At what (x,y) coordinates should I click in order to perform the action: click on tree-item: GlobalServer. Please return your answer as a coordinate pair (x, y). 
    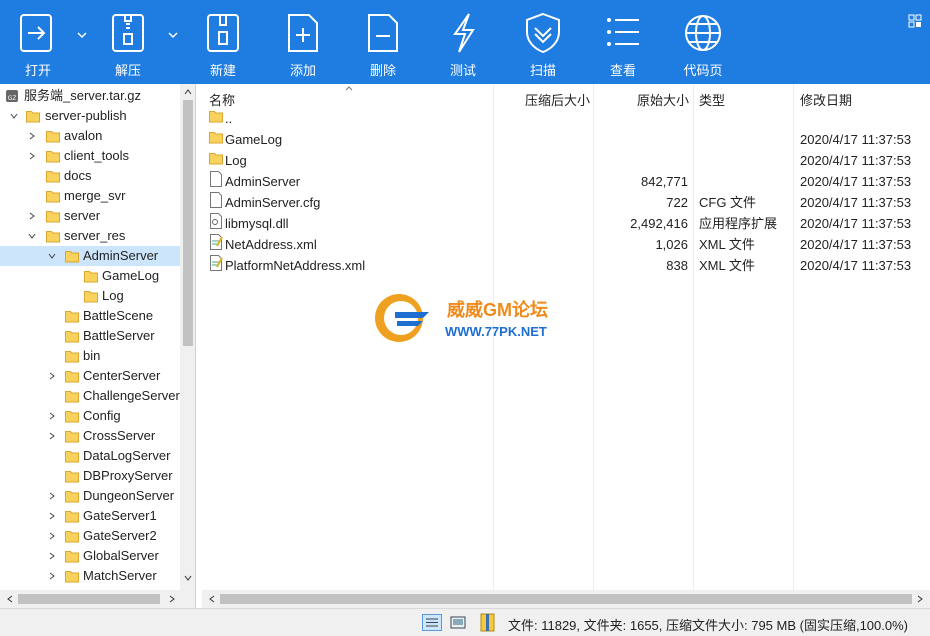
    Looking at the image, I should click on (90, 556).